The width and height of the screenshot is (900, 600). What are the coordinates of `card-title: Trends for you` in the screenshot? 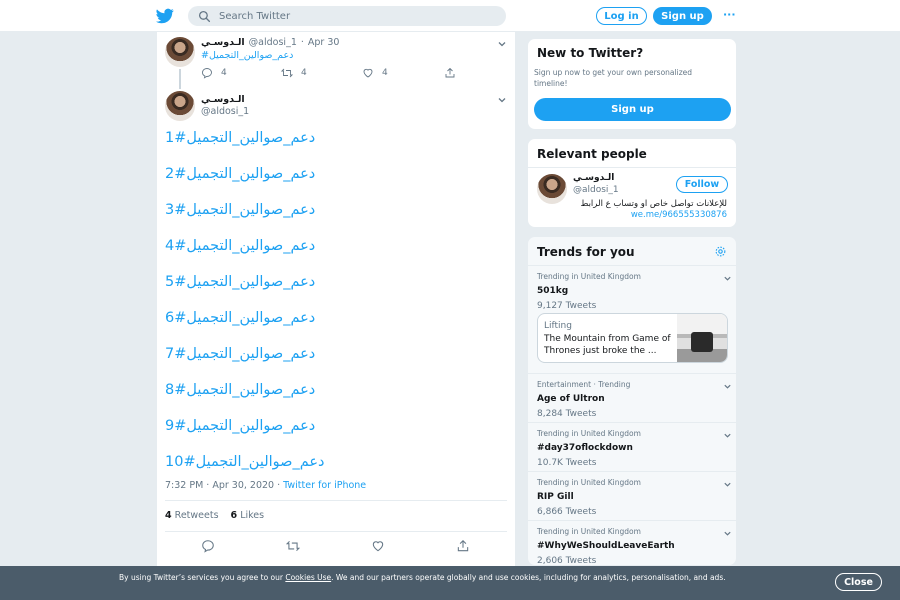 It's located at (586, 252).